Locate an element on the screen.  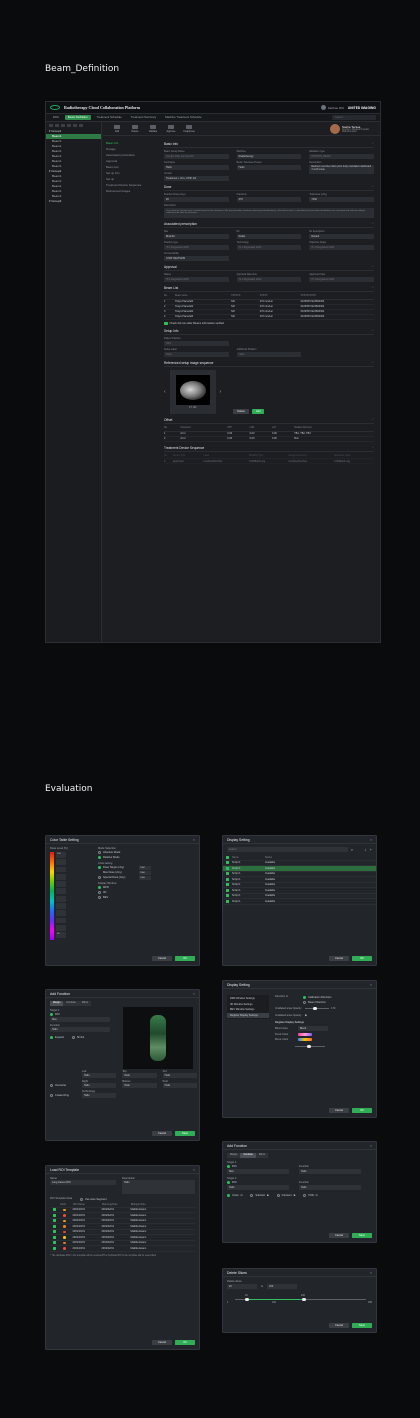
to-input: 200 is located at coordinates (282, 1286).